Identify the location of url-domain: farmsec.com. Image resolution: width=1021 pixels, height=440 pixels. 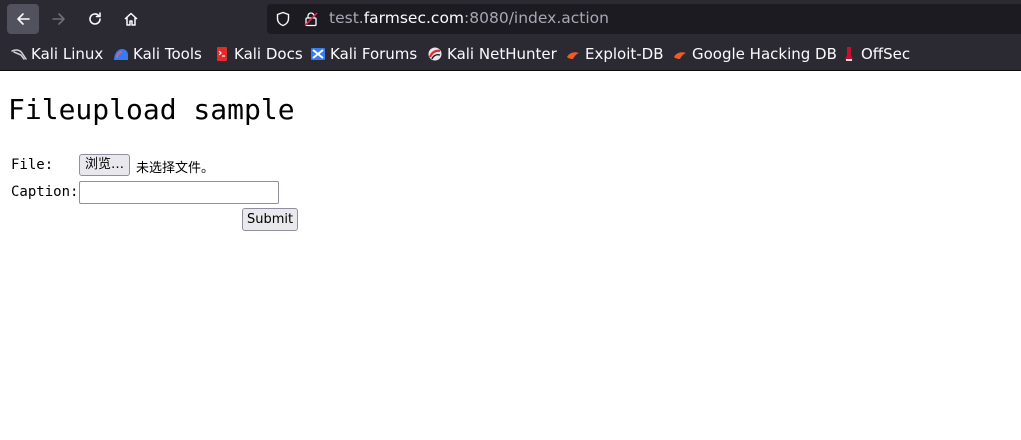
(414, 18).